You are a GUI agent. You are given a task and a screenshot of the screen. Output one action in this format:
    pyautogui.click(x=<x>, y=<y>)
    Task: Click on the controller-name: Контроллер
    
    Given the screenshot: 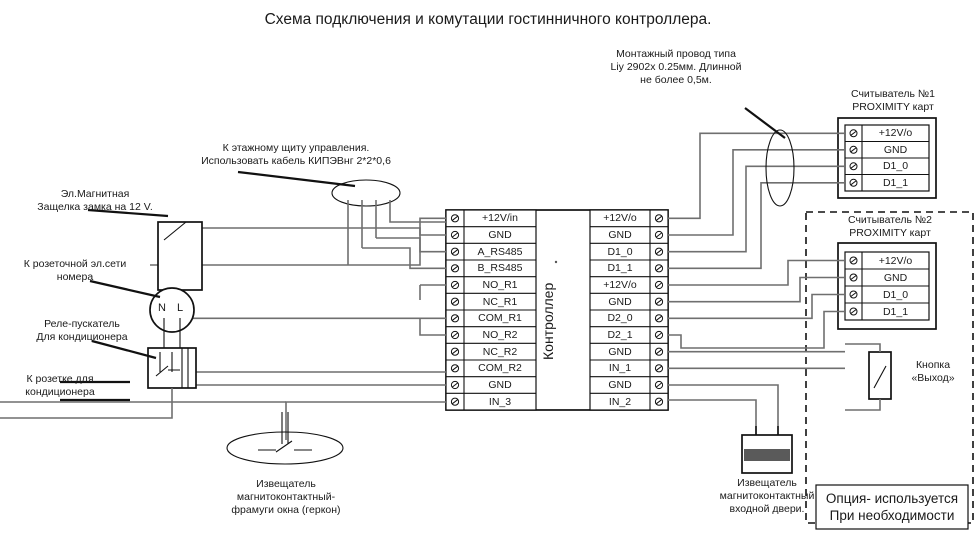 What is the action you would take?
    pyautogui.click(x=548, y=321)
    